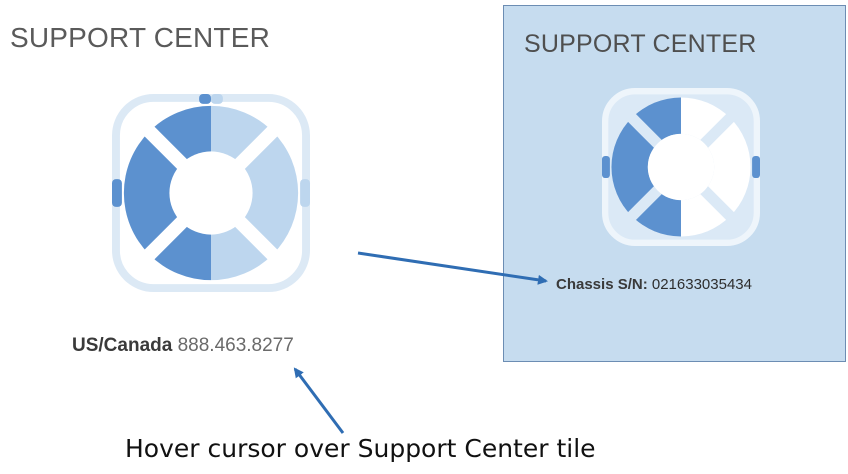 The image size is (848, 474). I want to click on chassis-label: Chassis S/N:, so click(602, 284).